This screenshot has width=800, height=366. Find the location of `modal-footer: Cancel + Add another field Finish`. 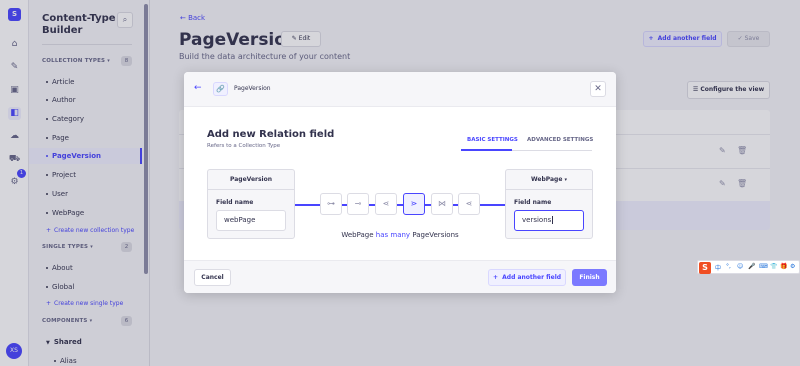

modal-footer: Cancel + Add another field Finish is located at coordinates (400, 276).